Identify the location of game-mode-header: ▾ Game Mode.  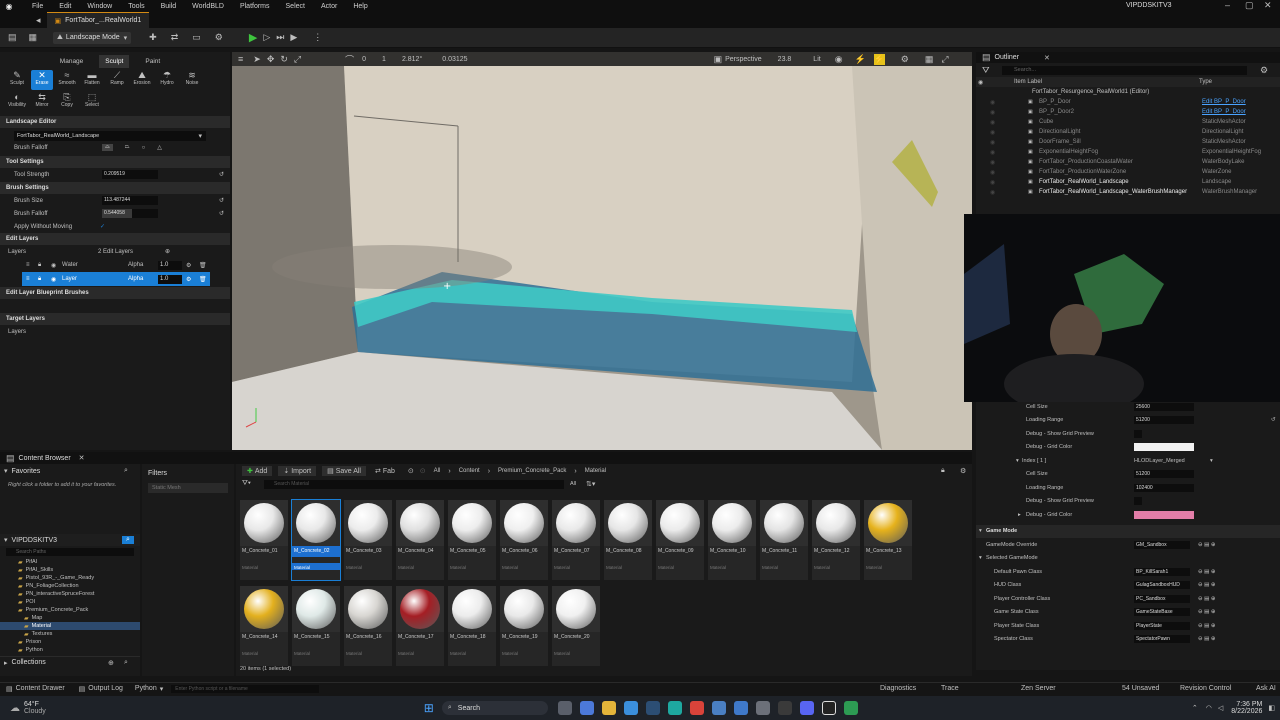
(1128, 531).